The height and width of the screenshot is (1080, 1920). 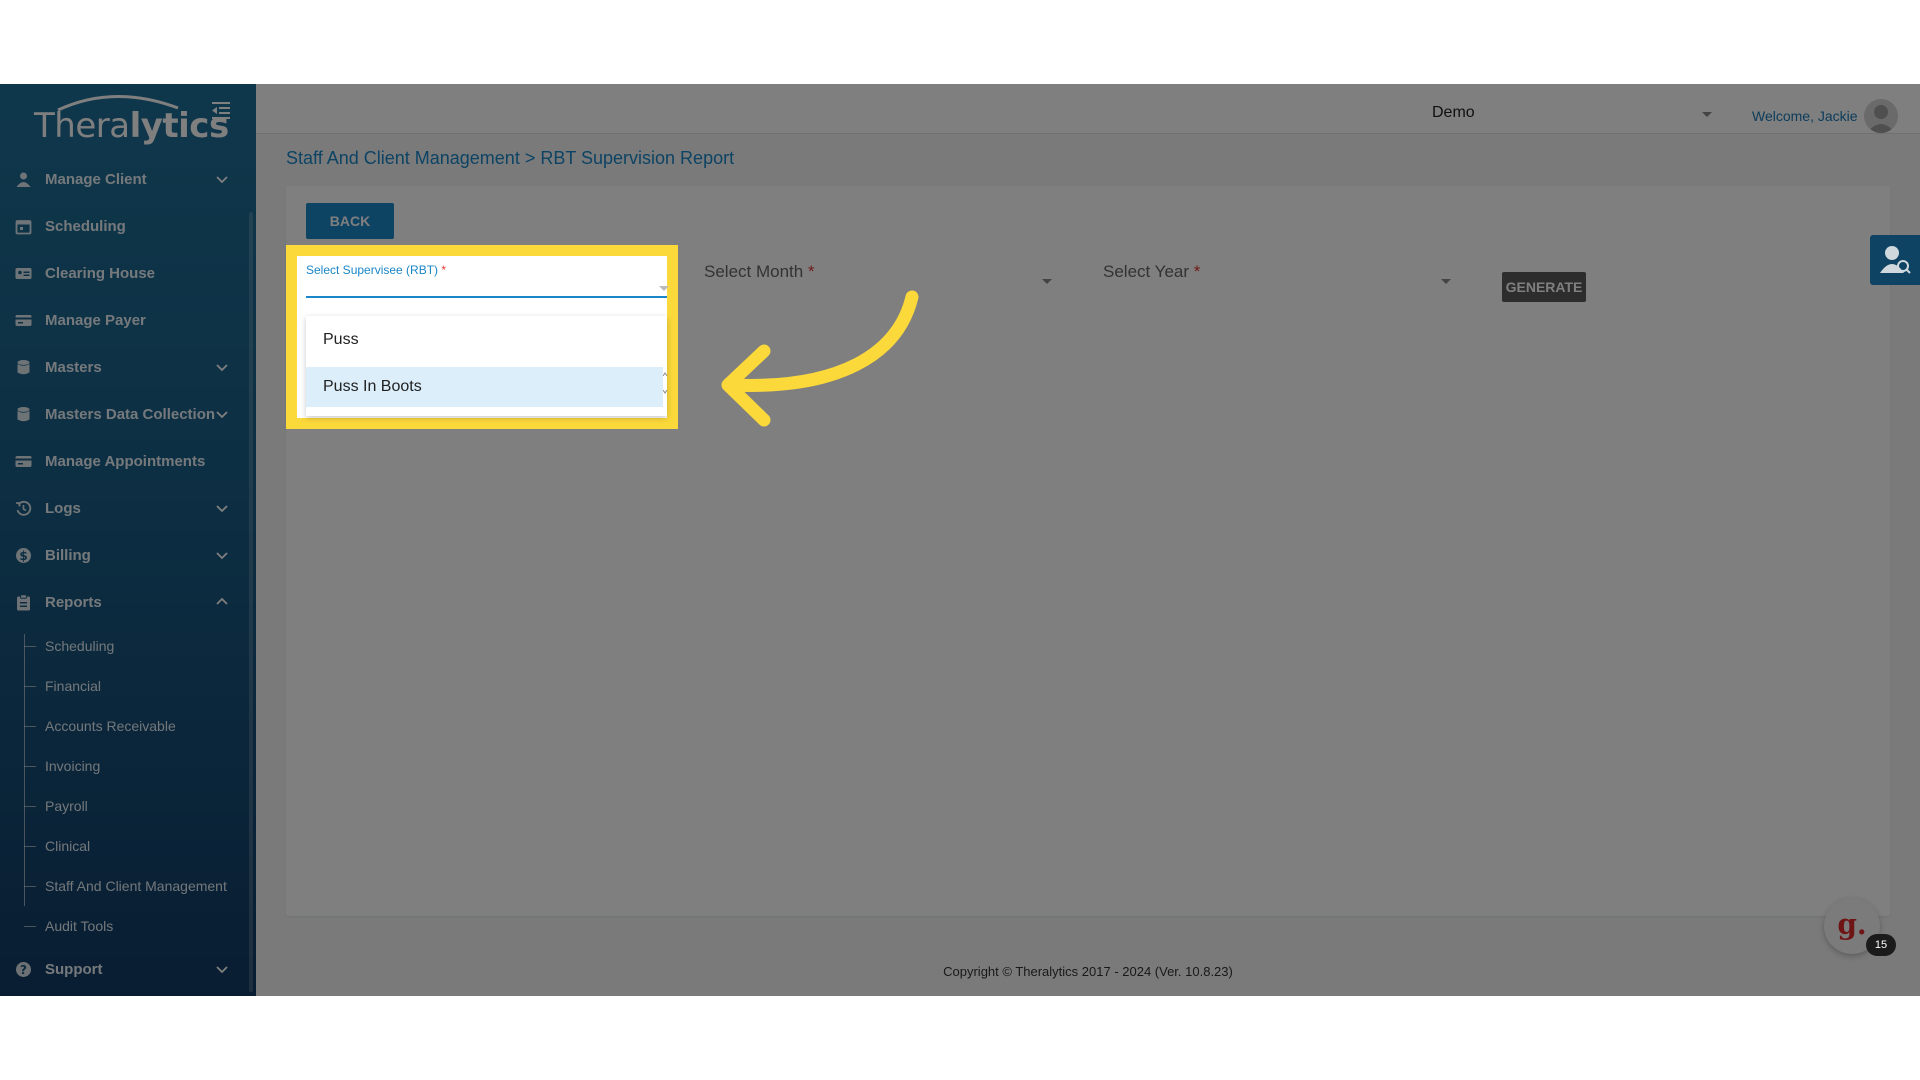 What do you see at coordinates (74, 969) in the screenshot?
I see `sidebar-item-label: Support` at bounding box center [74, 969].